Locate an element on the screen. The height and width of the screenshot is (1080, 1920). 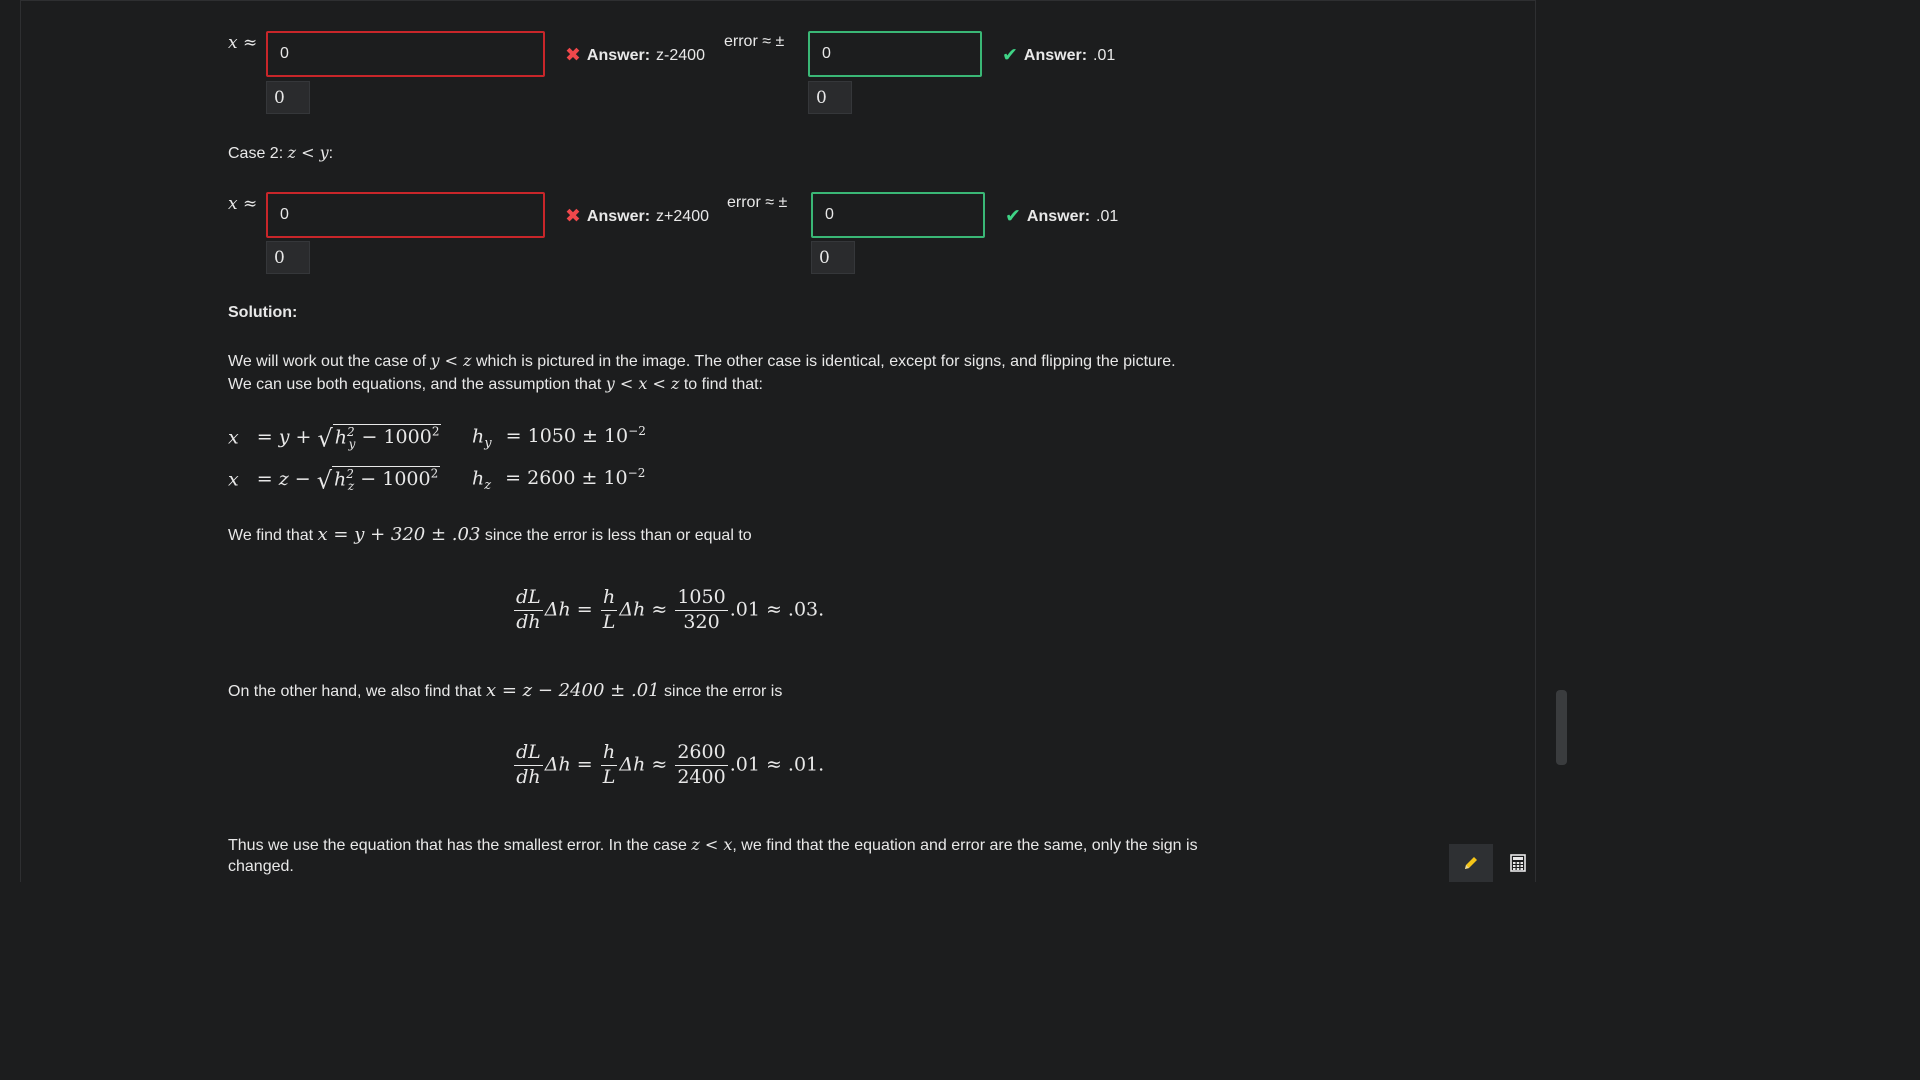
content-left-border is located at coordinates (20, 441).